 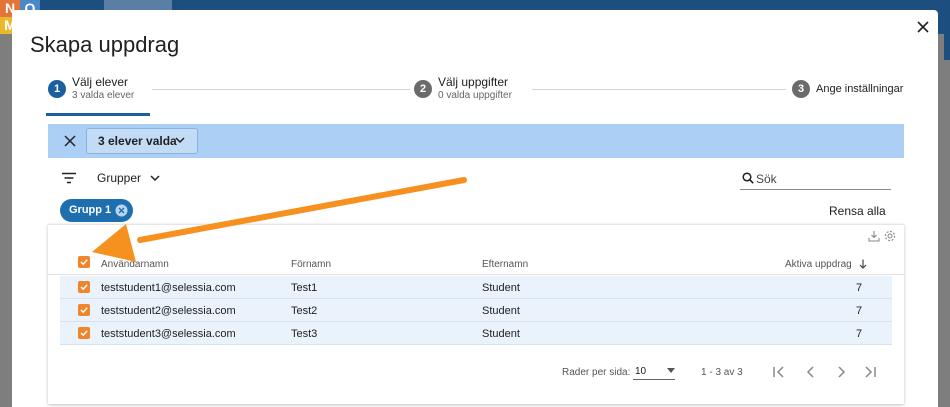 What do you see at coordinates (641, 371) in the screenshot?
I see `rows-per-page-value: 10` at bounding box center [641, 371].